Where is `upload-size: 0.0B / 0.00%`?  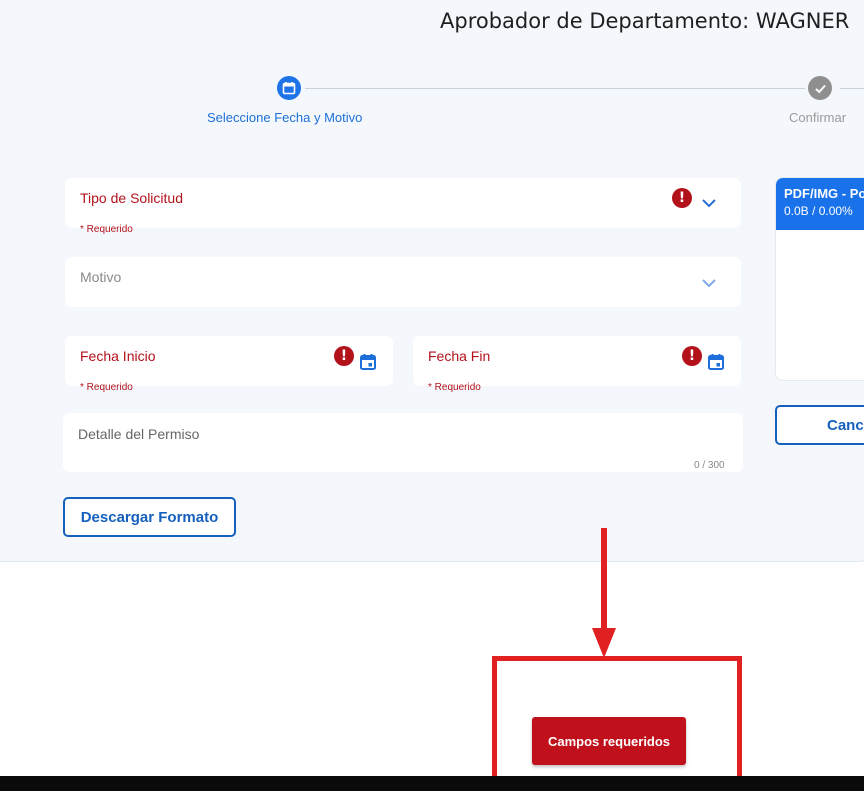 upload-size: 0.0B / 0.00% is located at coordinates (818, 211).